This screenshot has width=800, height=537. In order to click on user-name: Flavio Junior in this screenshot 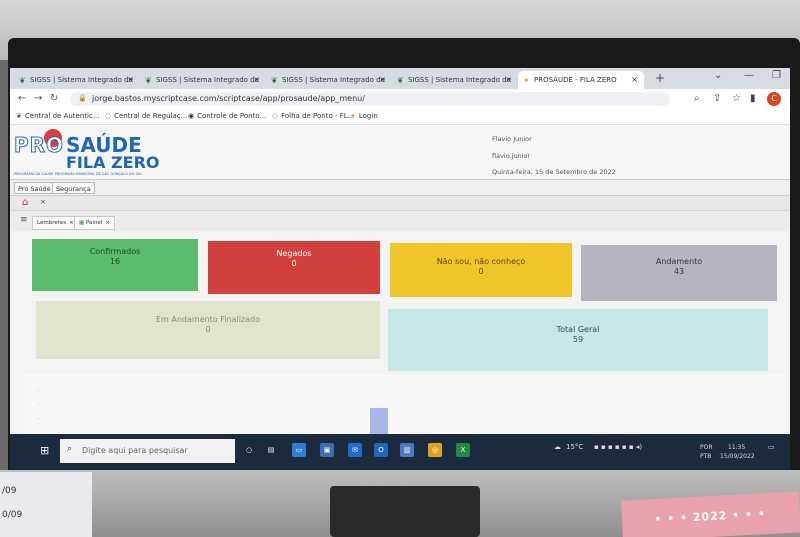, I will do `click(512, 139)`.